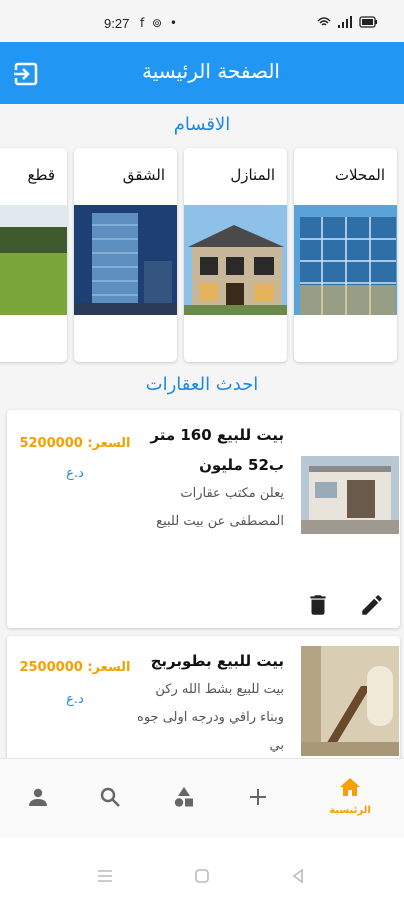 The width and height of the screenshot is (404, 900). What do you see at coordinates (117, 23) in the screenshot?
I see `status-time: 9:27` at bounding box center [117, 23].